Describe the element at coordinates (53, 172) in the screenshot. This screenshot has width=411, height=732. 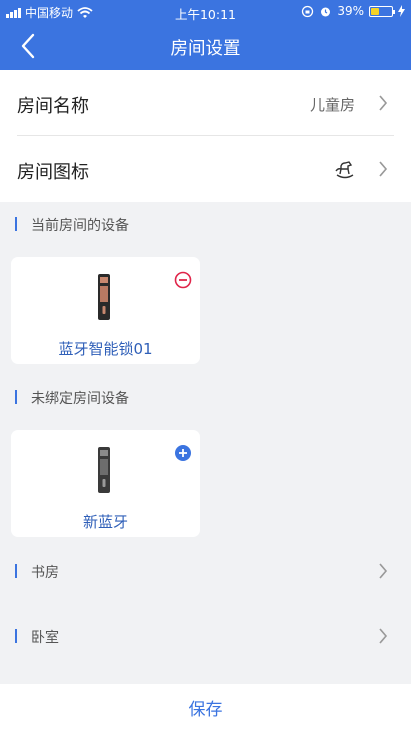
I see `room-icon-label: 房间图标` at that location.